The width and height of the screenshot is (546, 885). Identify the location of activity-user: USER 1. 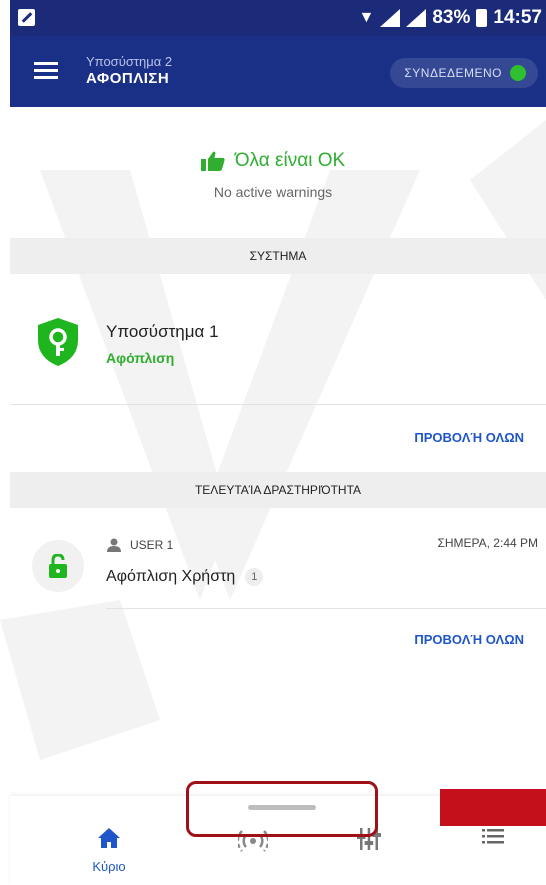
(139, 545).